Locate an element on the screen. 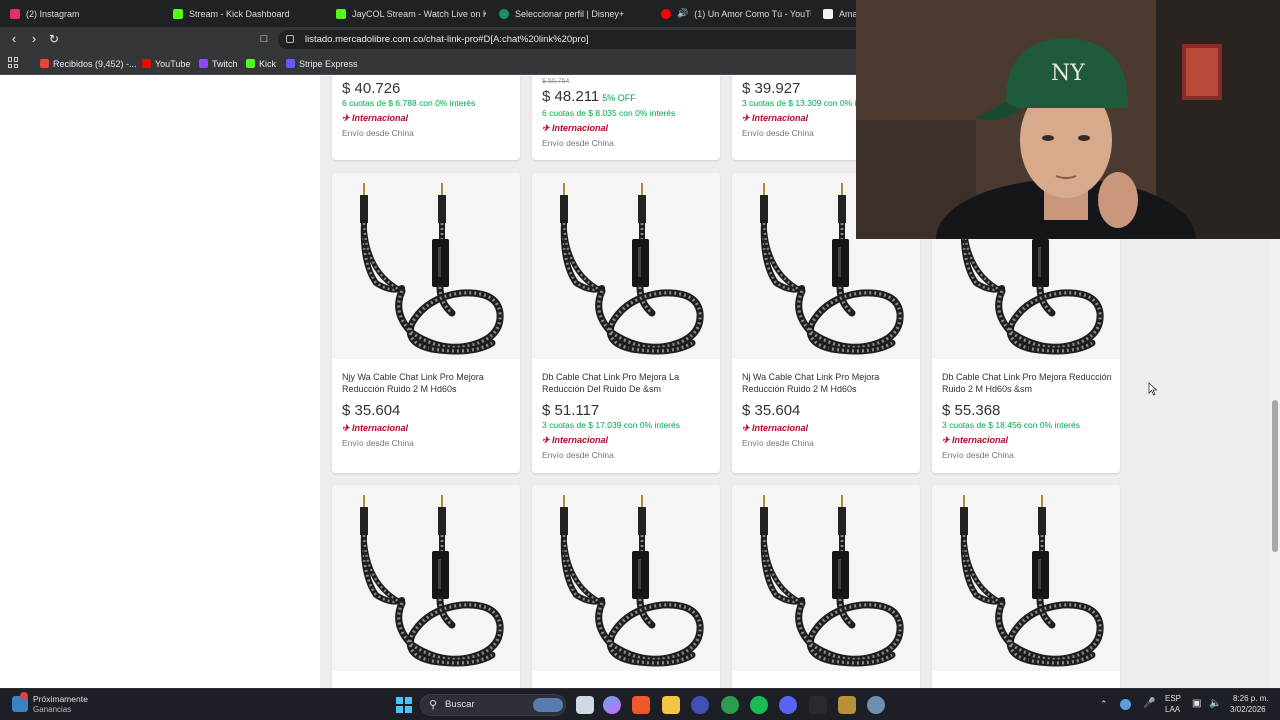 The image size is (1280, 720). tab-label: Ama is located at coordinates (847, 13).